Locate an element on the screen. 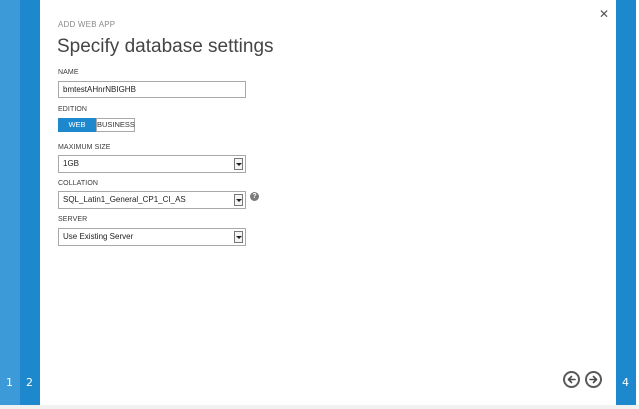 This screenshot has width=639, height=409. collation-select: SQL_Latin1_General_CP1_CI_AS is located at coordinates (152, 200).